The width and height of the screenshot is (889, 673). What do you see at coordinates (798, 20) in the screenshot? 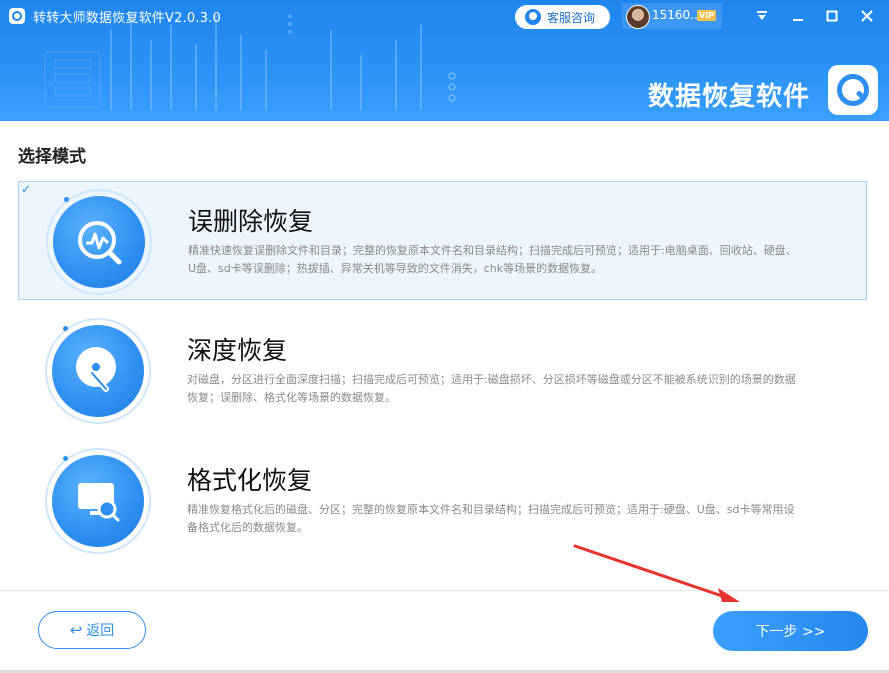
I see `minimize-icon` at bounding box center [798, 20].